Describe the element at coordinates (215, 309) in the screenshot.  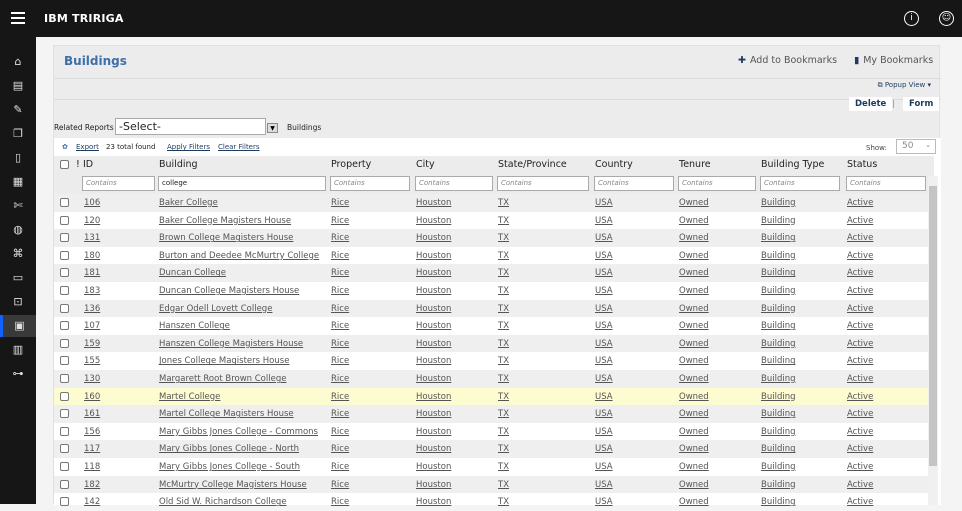
I see `building-link: Edgar Odell Lovett College` at that location.